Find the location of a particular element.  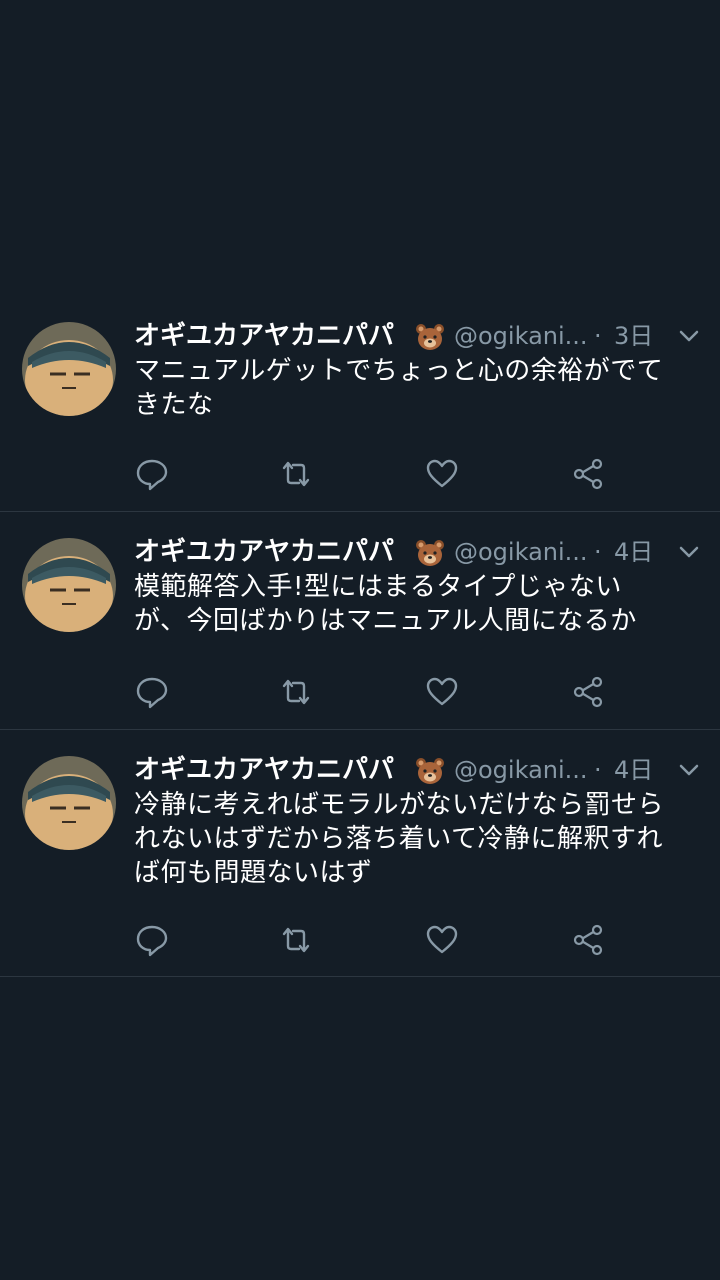

tweet-text-line: 模範解答入手!型にはまるタイプじゃない is located at coordinates (378, 587).